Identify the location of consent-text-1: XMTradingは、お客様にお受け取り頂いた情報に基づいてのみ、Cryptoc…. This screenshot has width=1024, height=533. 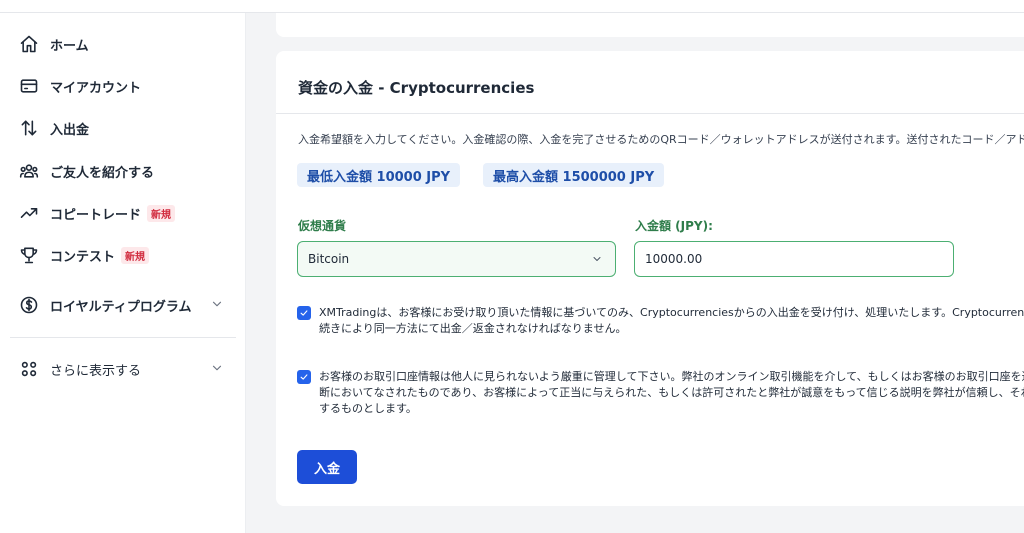
(671, 321).